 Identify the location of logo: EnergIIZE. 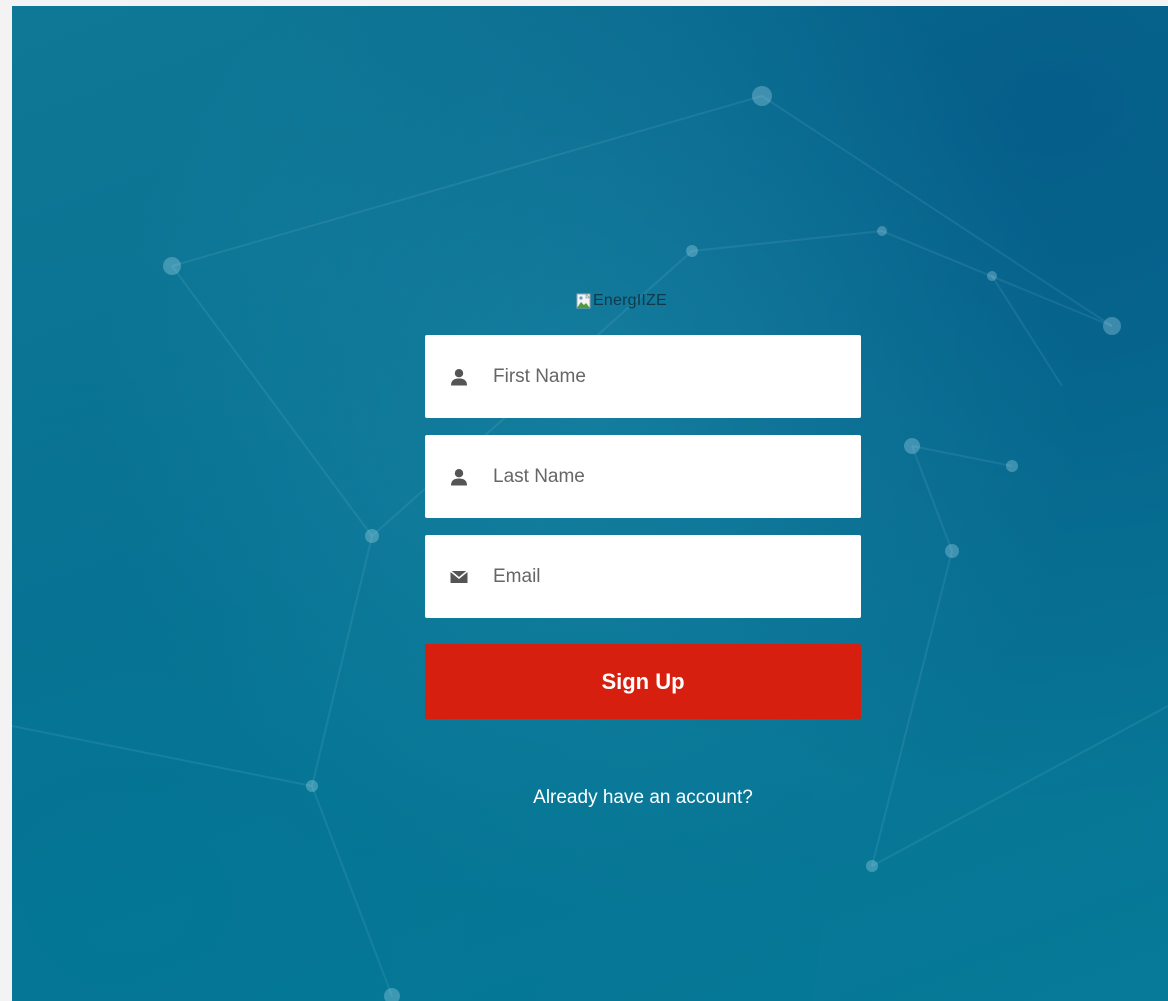
(621, 301).